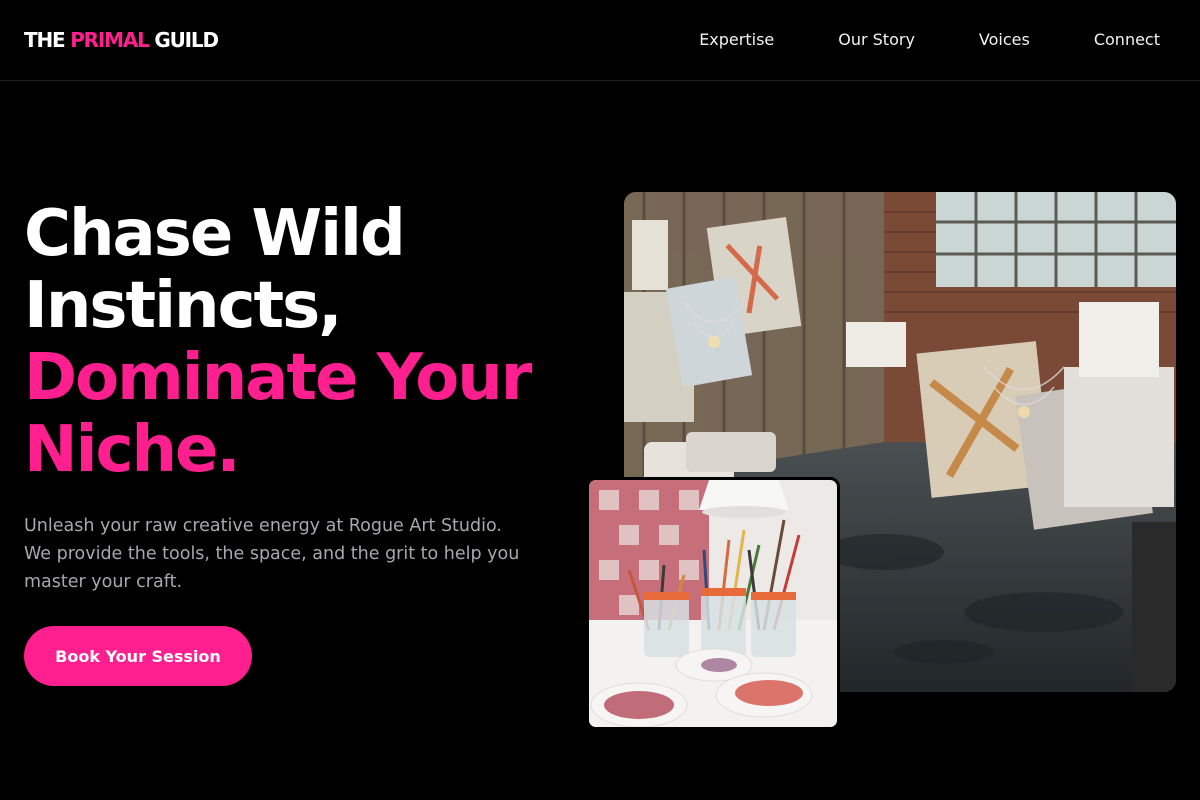 This screenshot has width=1200, height=800. Describe the element at coordinates (110, 40) in the screenshot. I see `logo-text-primal: PRIMAL` at that location.